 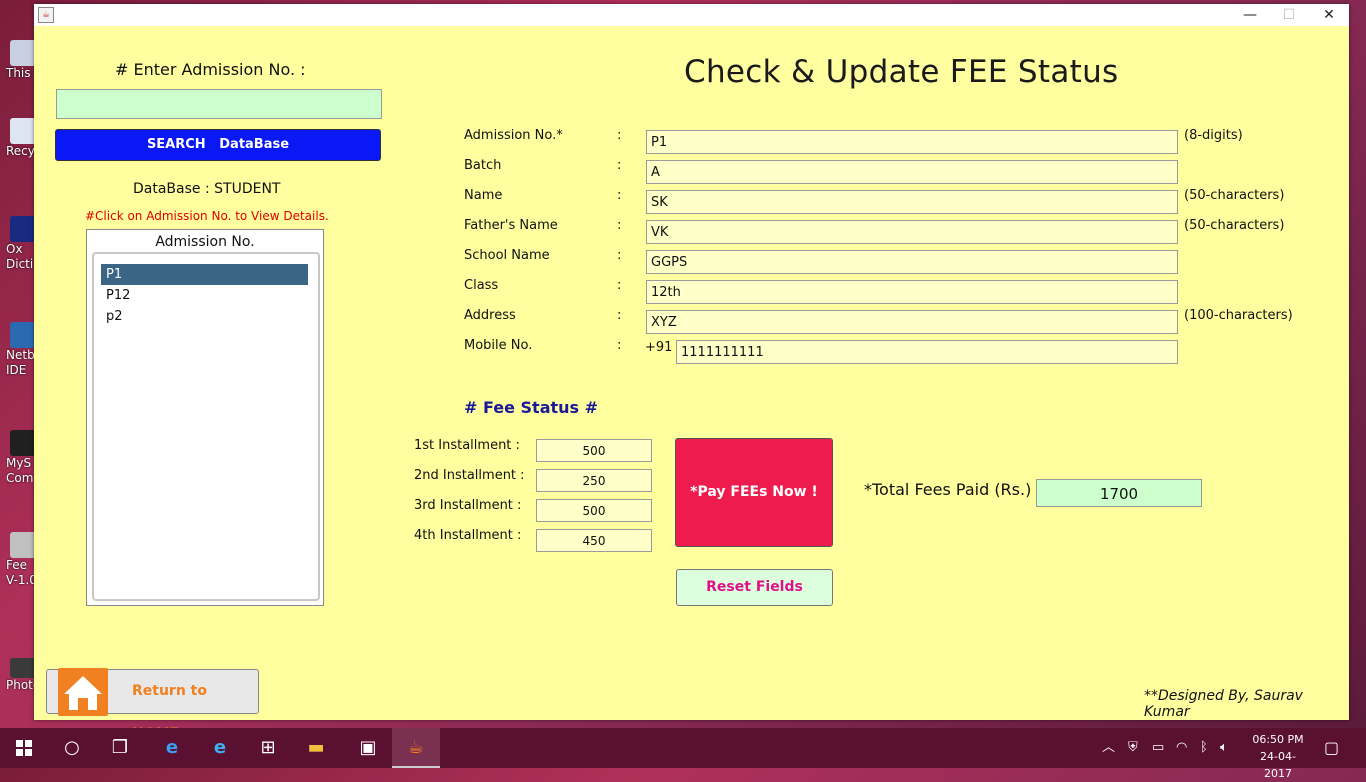 I want to click on tray-chevron-icon: ︿, so click(x=1108, y=748).